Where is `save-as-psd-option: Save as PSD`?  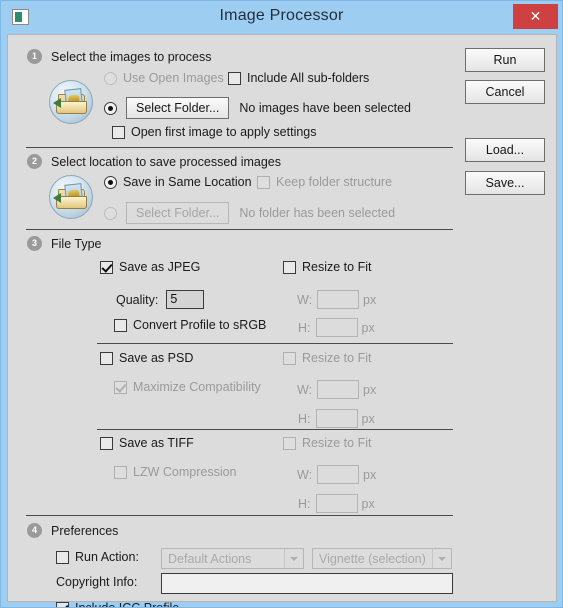 save-as-psd-option: Save as PSD is located at coordinates (146, 358).